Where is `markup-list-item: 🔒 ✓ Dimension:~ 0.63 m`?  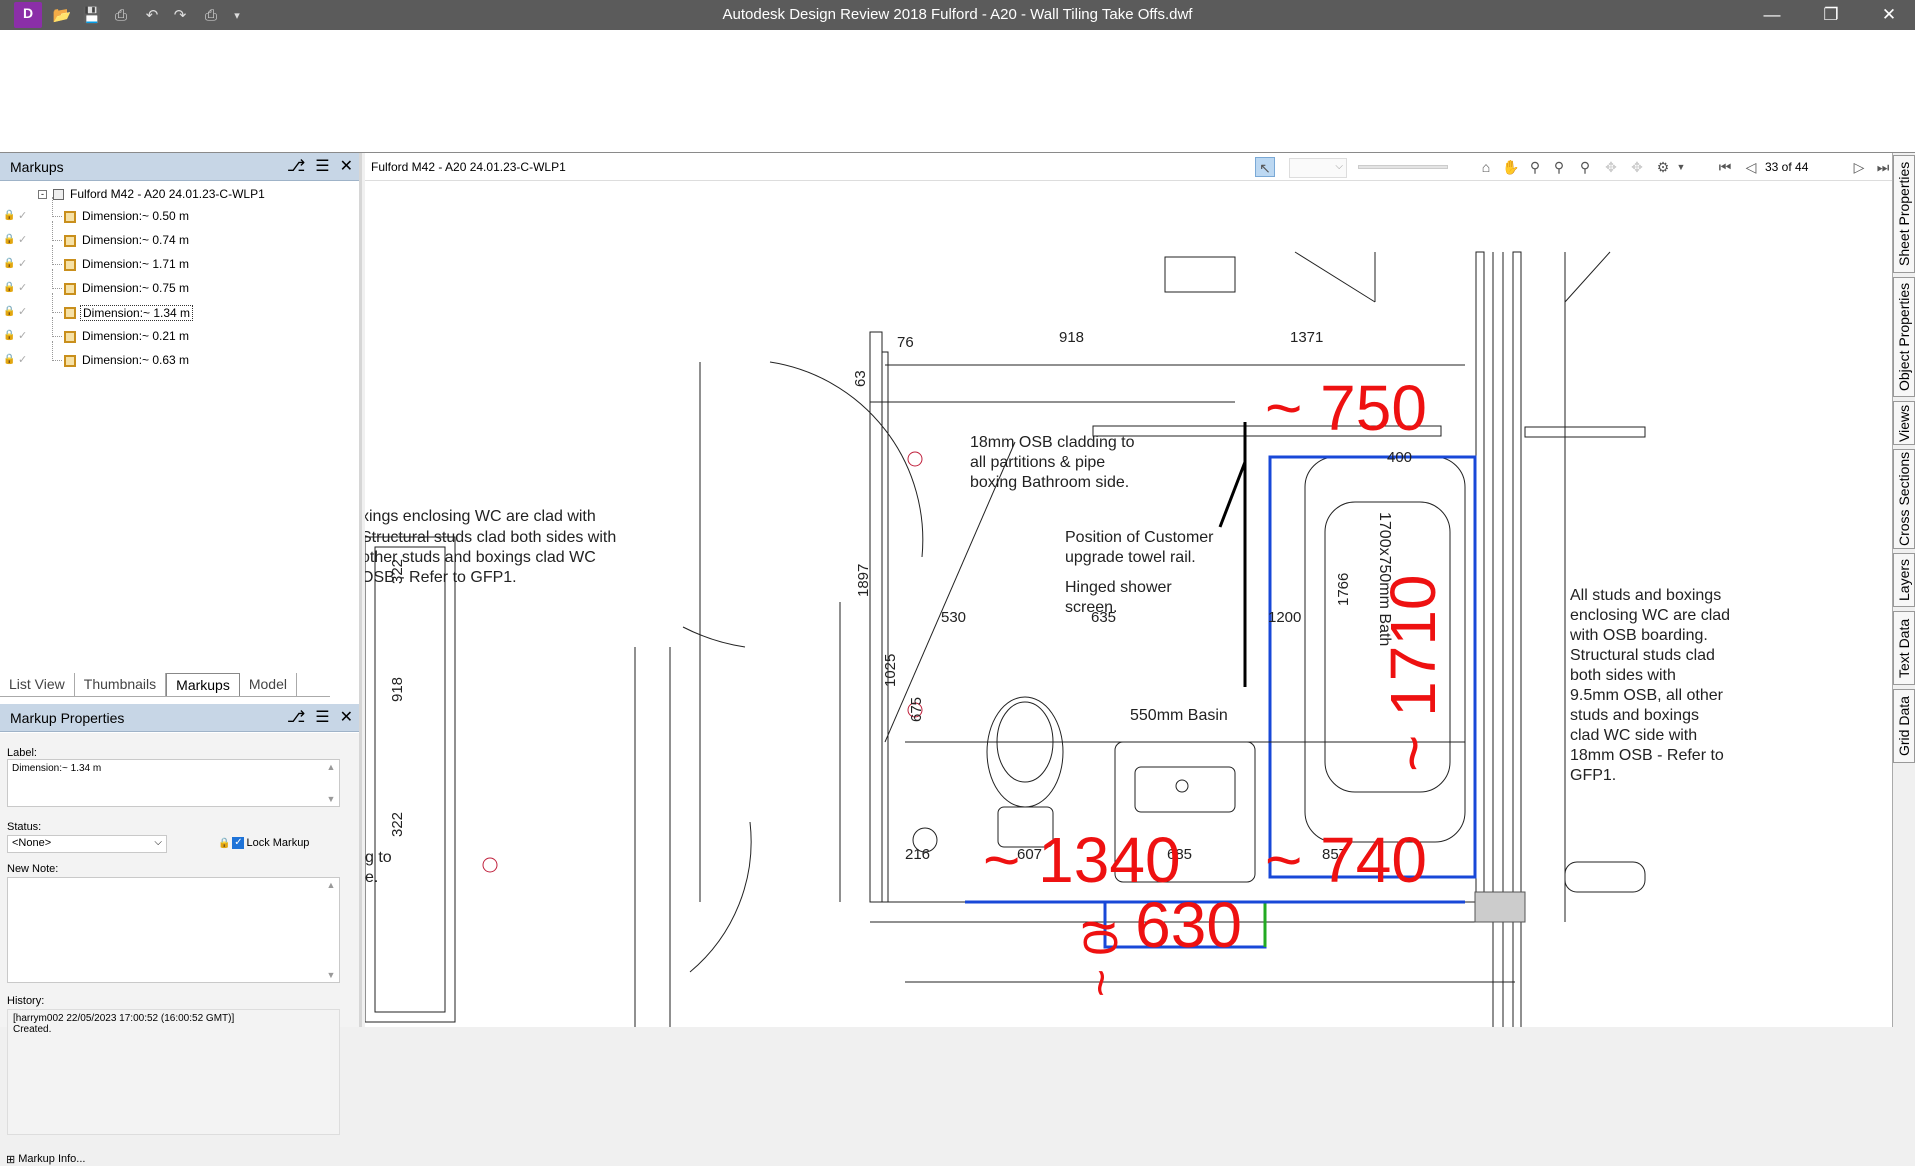
markup-list-item: 🔒 ✓ Dimension:~ 0.63 m is located at coordinates (180, 356).